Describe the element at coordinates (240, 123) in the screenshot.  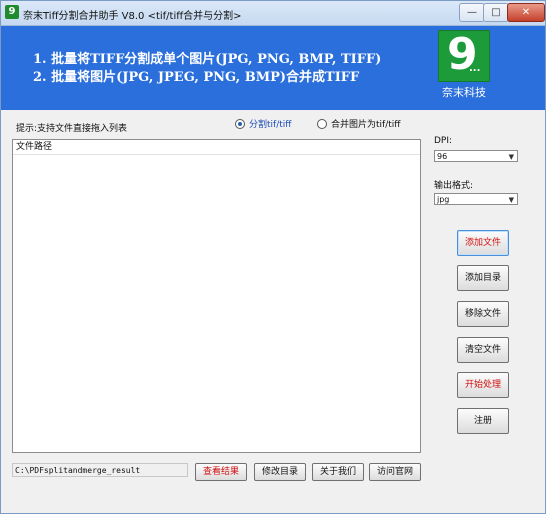
I see `radio-selected-icon` at that location.